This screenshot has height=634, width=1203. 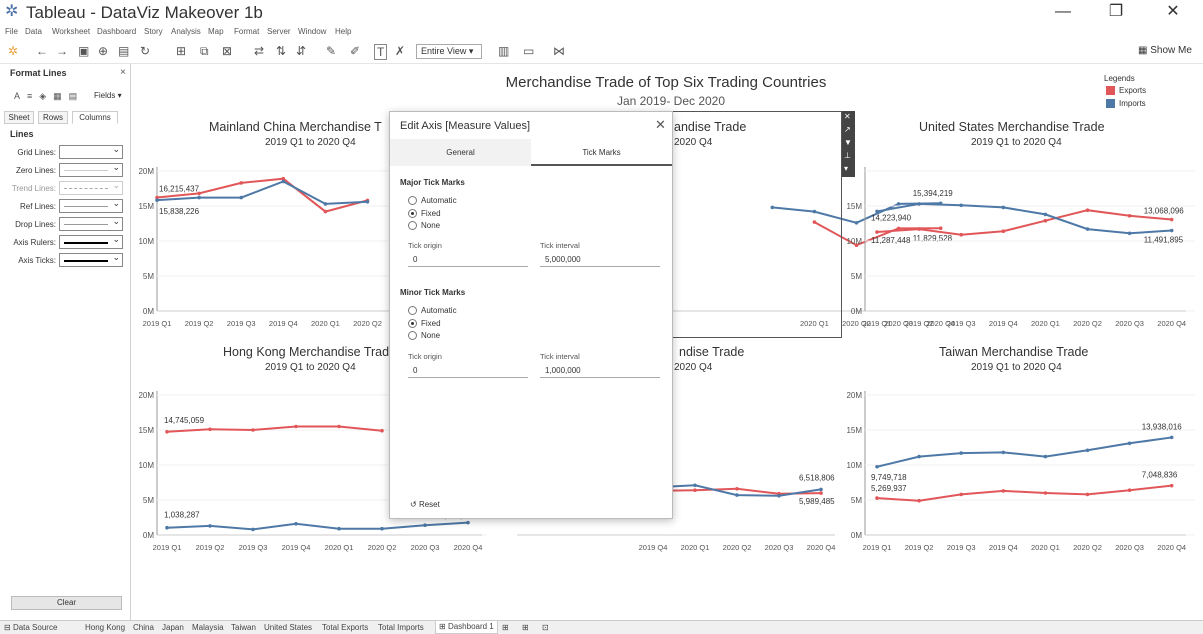 What do you see at coordinates (71, 31) in the screenshot?
I see `menu-worksheet: Worksheet` at bounding box center [71, 31].